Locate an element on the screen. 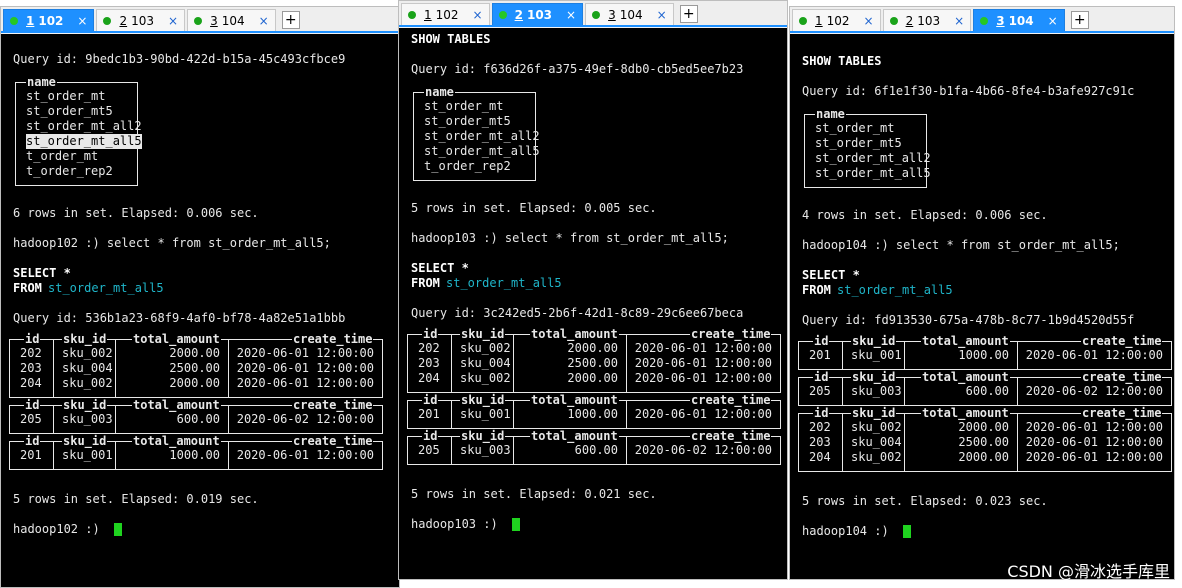 This screenshot has height=588, width=1182. rows-status-line-2: 5 rows in set. Elapsed: 0.019 sec. is located at coordinates (136, 499).